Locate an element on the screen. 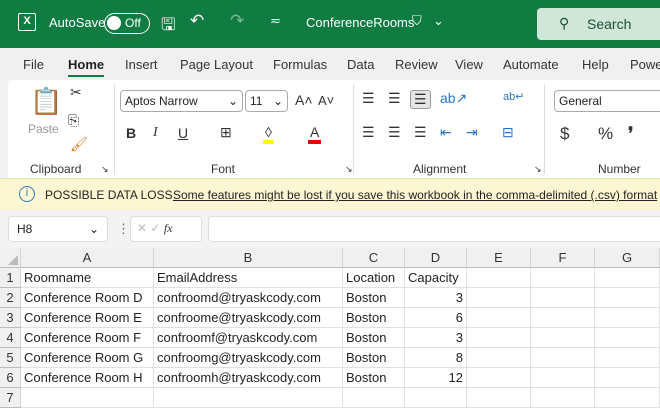 The height and width of the screenshot is (408, 660). cell-a6: Conference Room H is located at coordinates (87, 378).